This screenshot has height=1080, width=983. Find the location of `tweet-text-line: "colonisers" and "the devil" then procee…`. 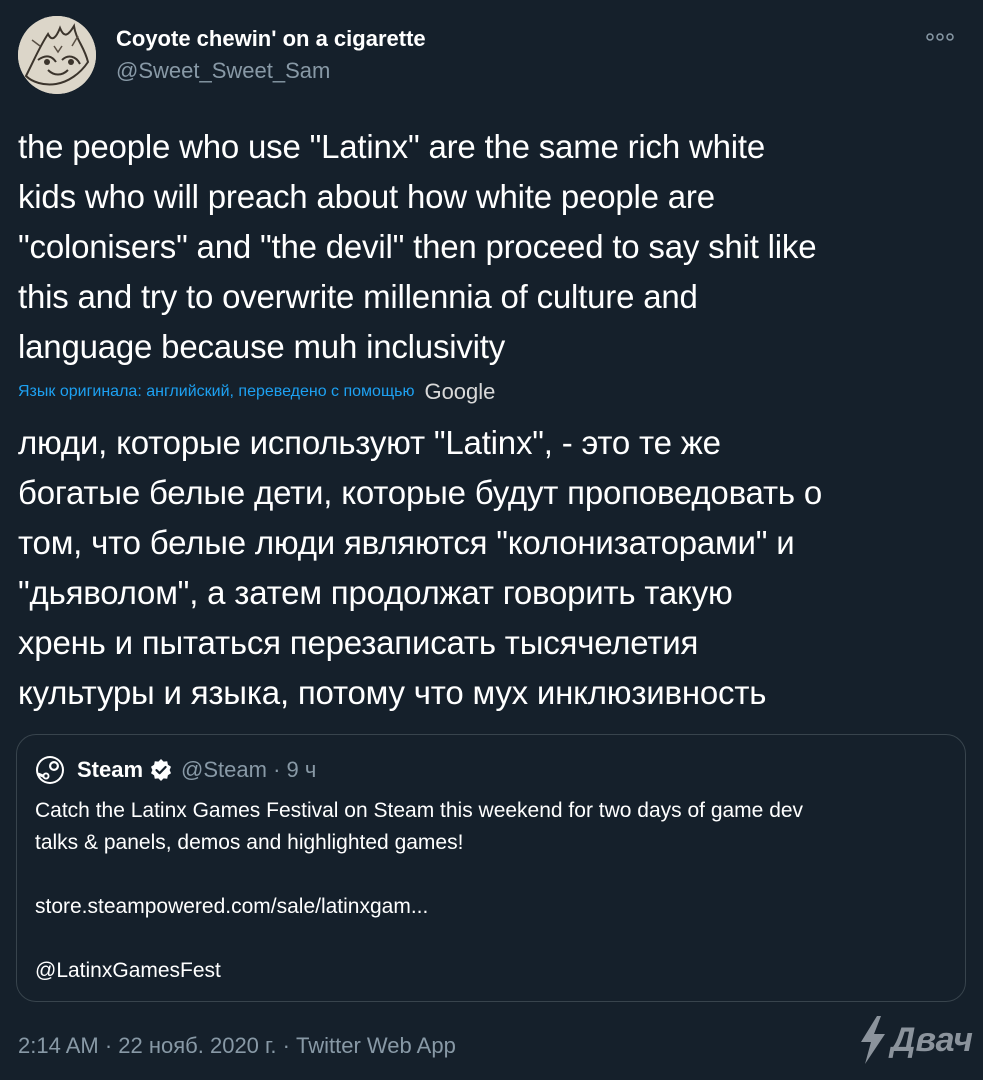

tweet-text-line: "colonisers" and "the devil" then procee… is located at coordinates (417, 246).